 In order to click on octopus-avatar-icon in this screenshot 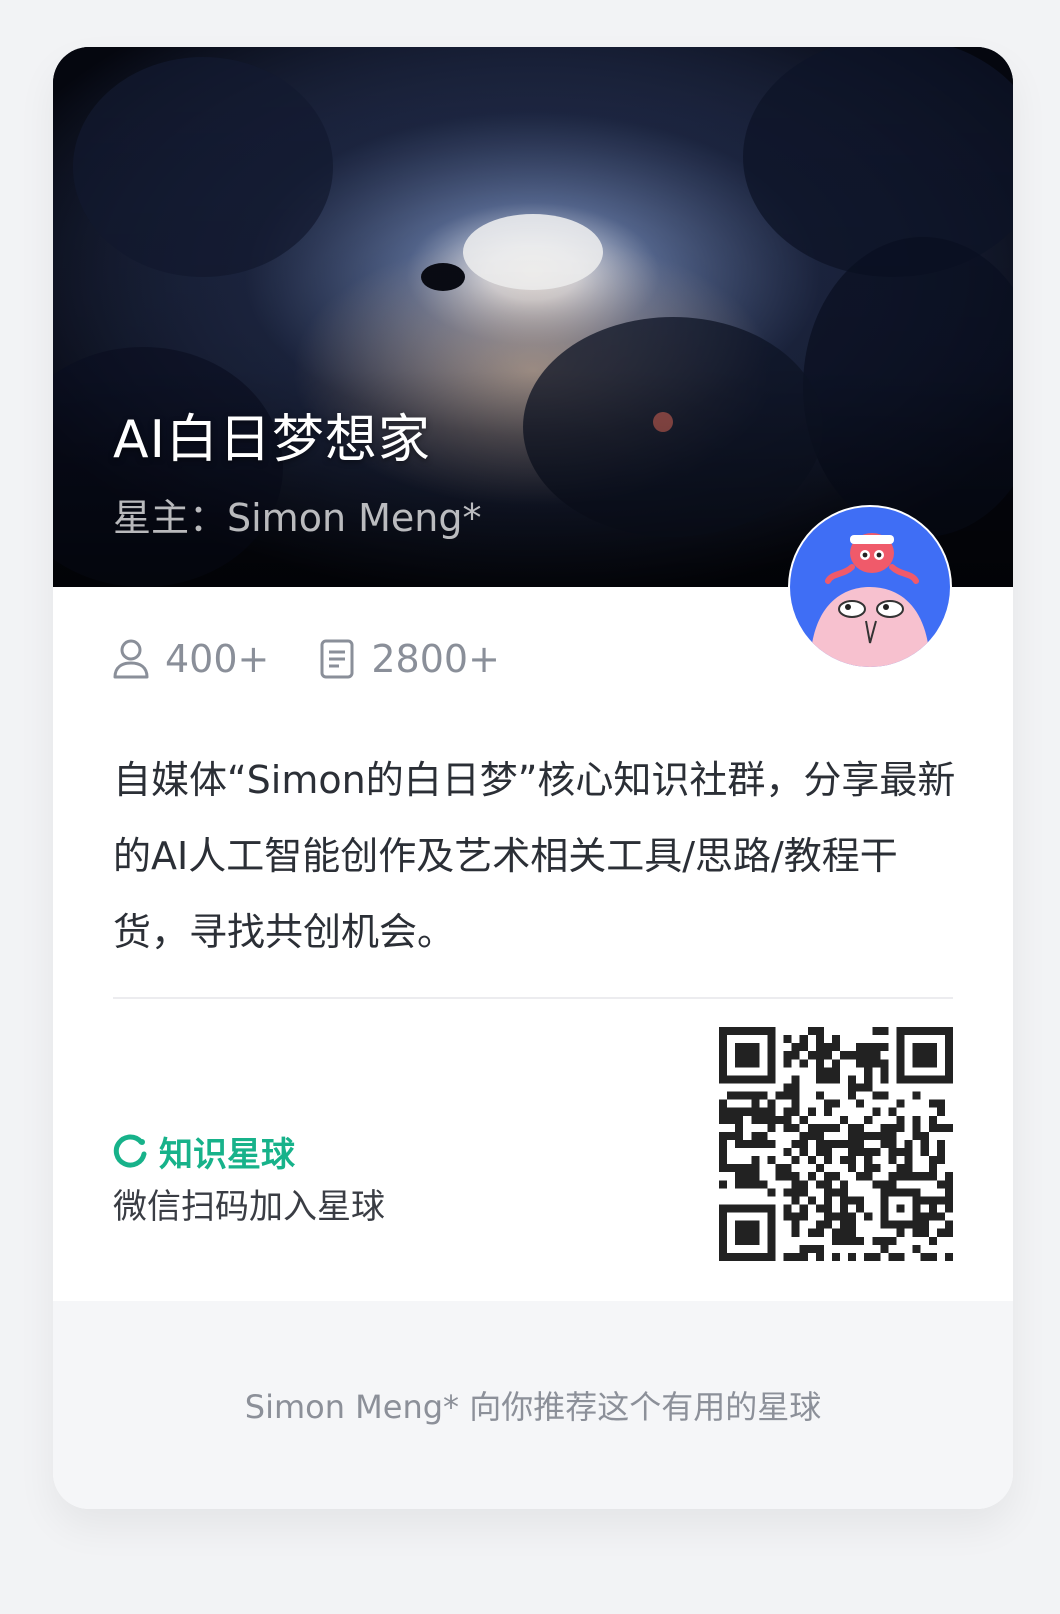, I will do `click(870, 587)`.